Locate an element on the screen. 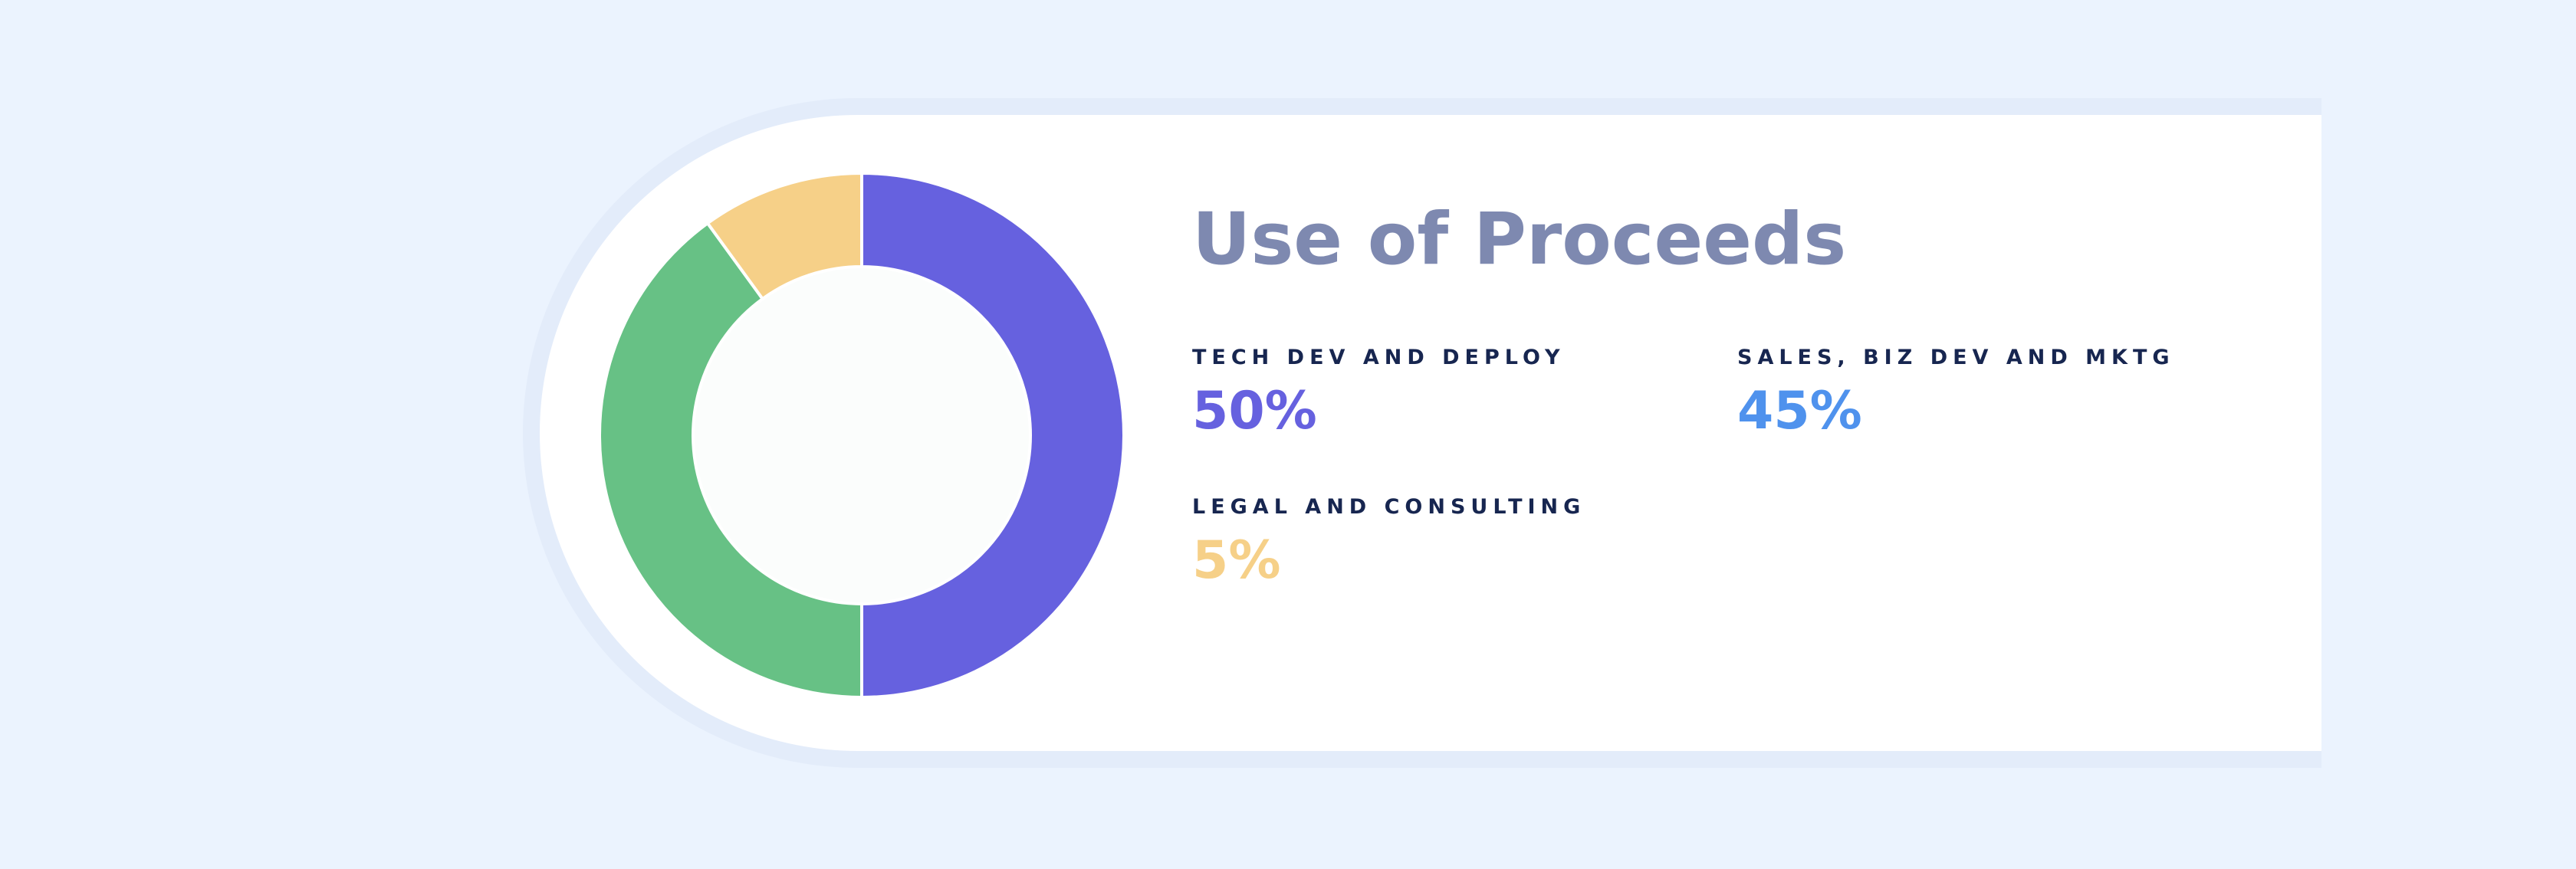  stat-sales-biz-dev: SALES, BIZ DEV AND MKTG 45% is located at coordinates (1998, 393).